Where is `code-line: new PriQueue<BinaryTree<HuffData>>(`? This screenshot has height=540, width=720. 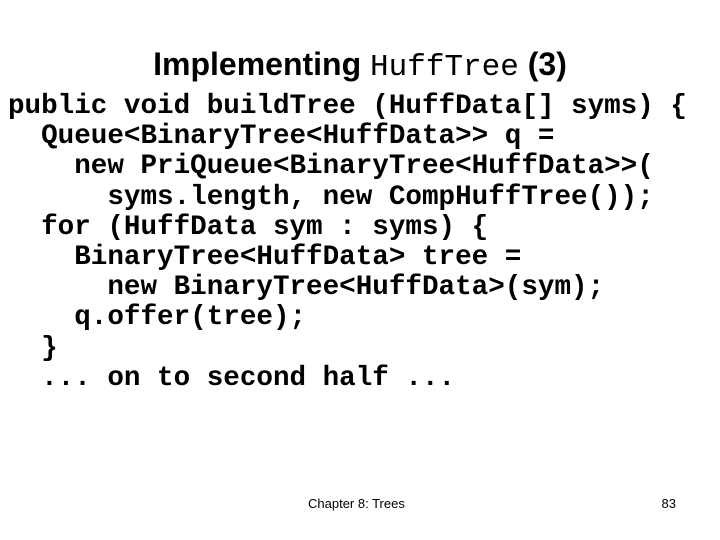 code-line: new PriQueue<BinaryTree<HuffData>>( is located at coordinates (331, 167).